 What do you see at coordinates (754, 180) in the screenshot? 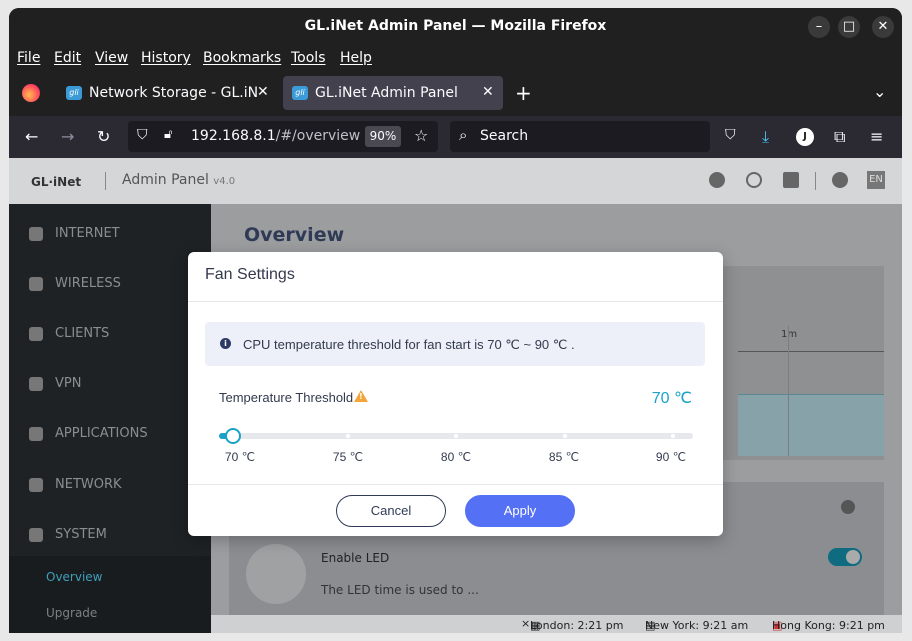
I see `power-icon` at bounding box center [754, 180].